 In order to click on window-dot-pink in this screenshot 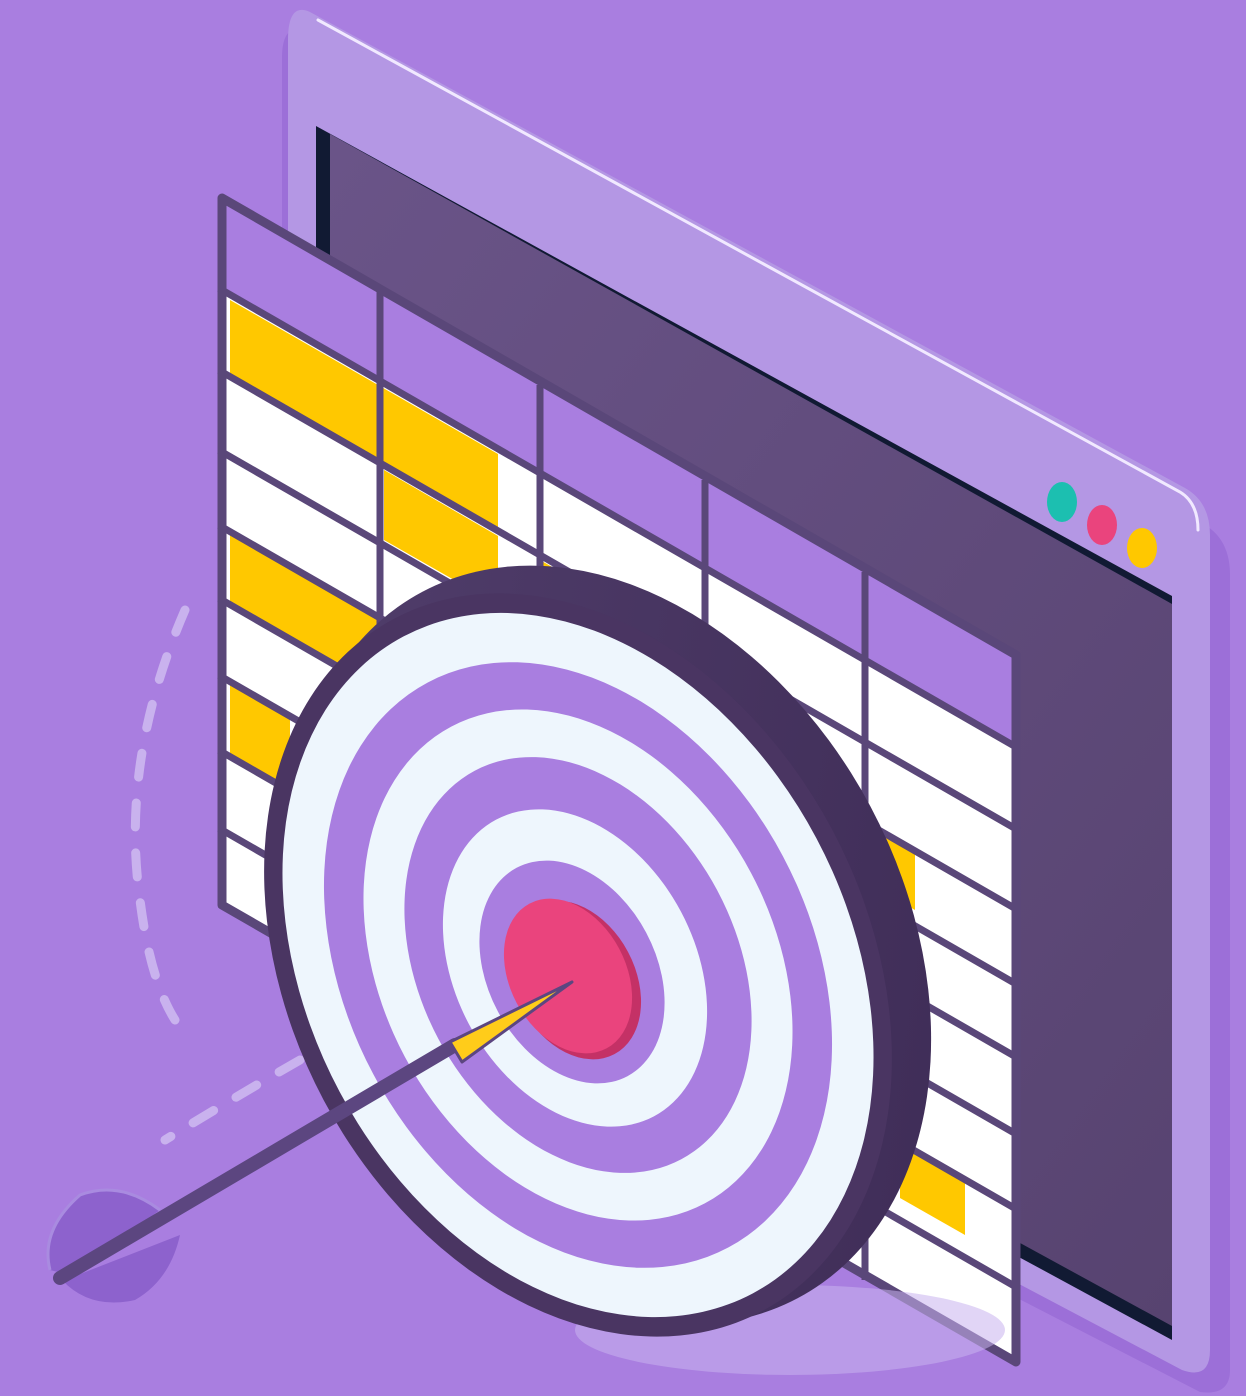, I will do `click(1102, 525)`.